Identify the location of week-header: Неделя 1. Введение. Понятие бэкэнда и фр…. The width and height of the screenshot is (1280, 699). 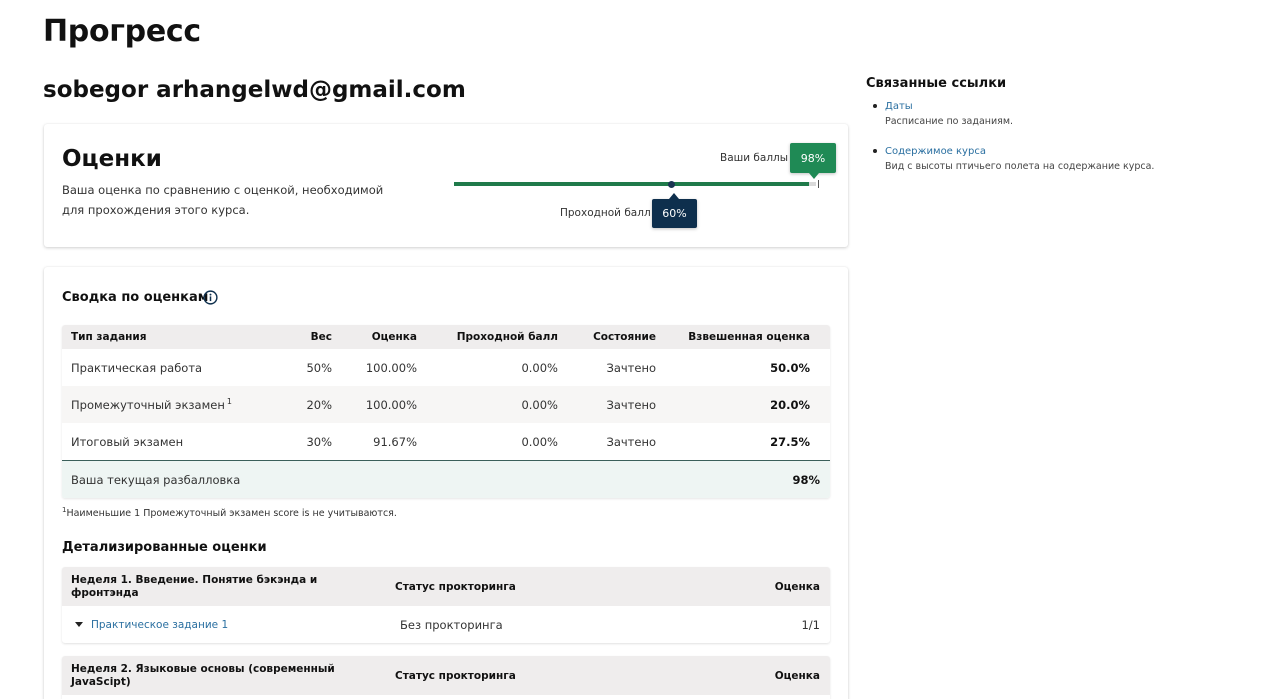
(446, 586).